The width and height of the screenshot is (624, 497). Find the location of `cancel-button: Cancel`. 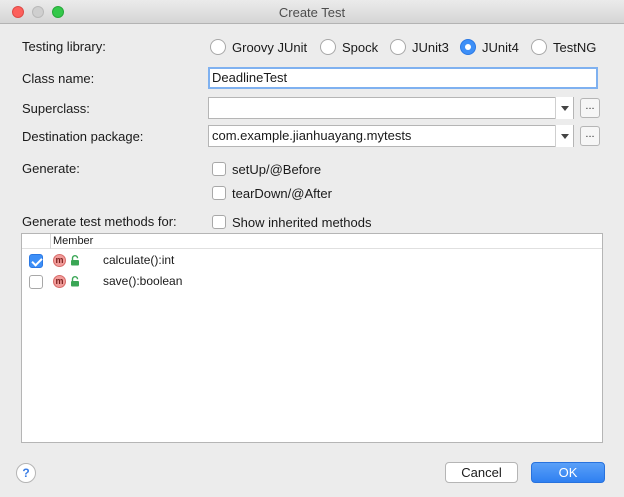

cancel-button: Cancel is located at coordinates (481, 472).